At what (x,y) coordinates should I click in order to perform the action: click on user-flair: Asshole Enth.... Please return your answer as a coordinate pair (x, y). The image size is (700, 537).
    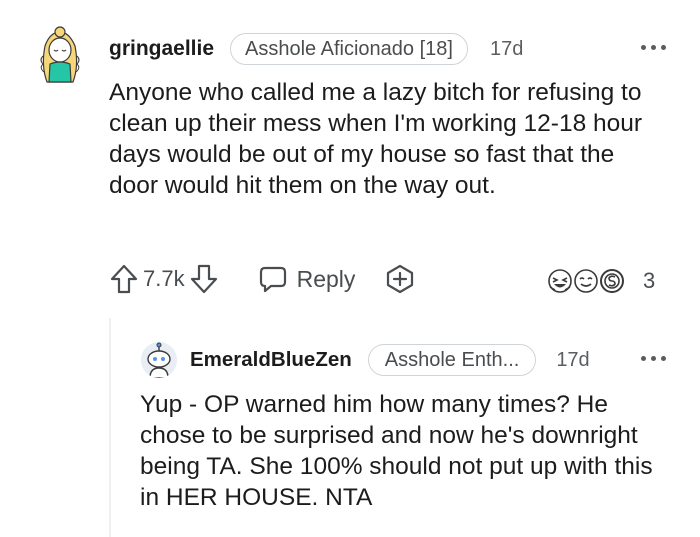
    Looking at the image, I should click on (452, 360).